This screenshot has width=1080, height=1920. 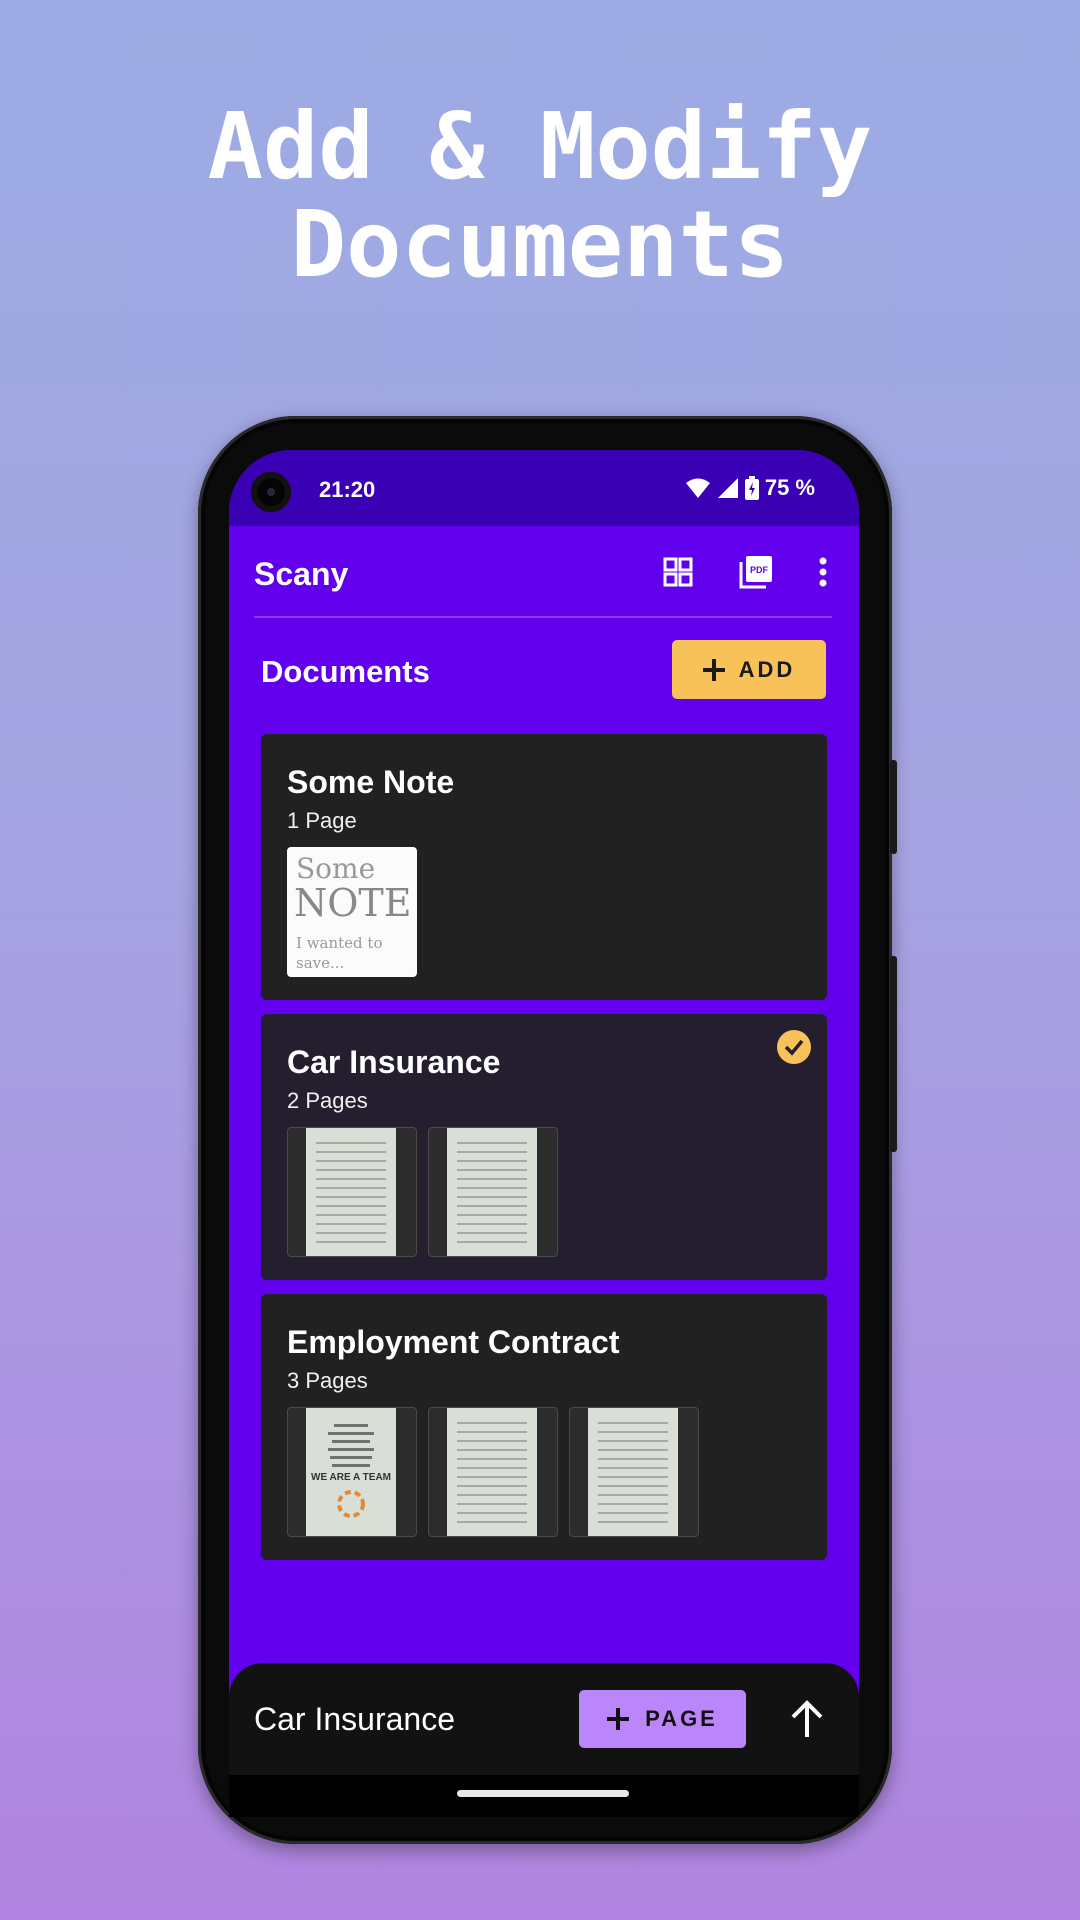 I want to click on more-vert-icon, so click(x=823, y=572).